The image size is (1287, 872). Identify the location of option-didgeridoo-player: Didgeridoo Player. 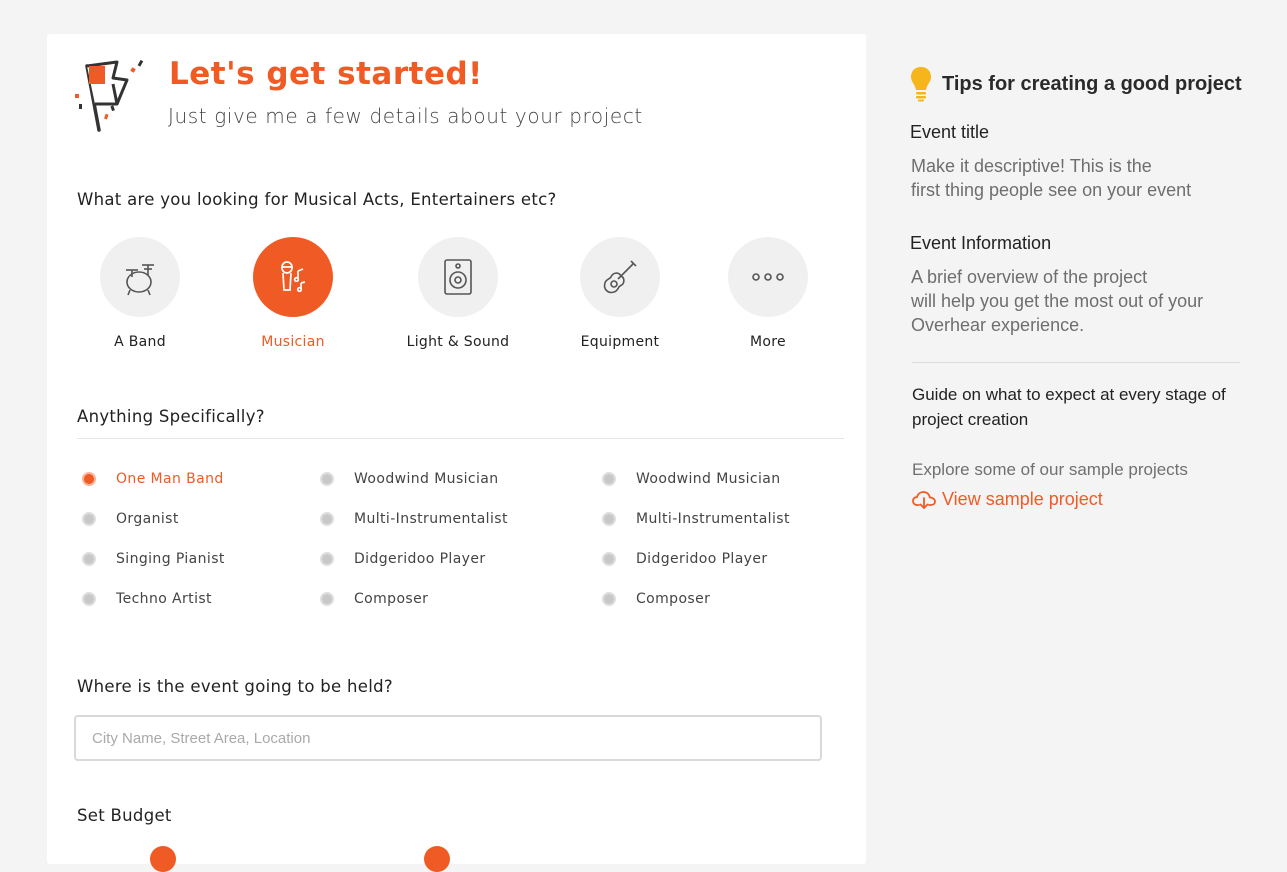
(403, 559).